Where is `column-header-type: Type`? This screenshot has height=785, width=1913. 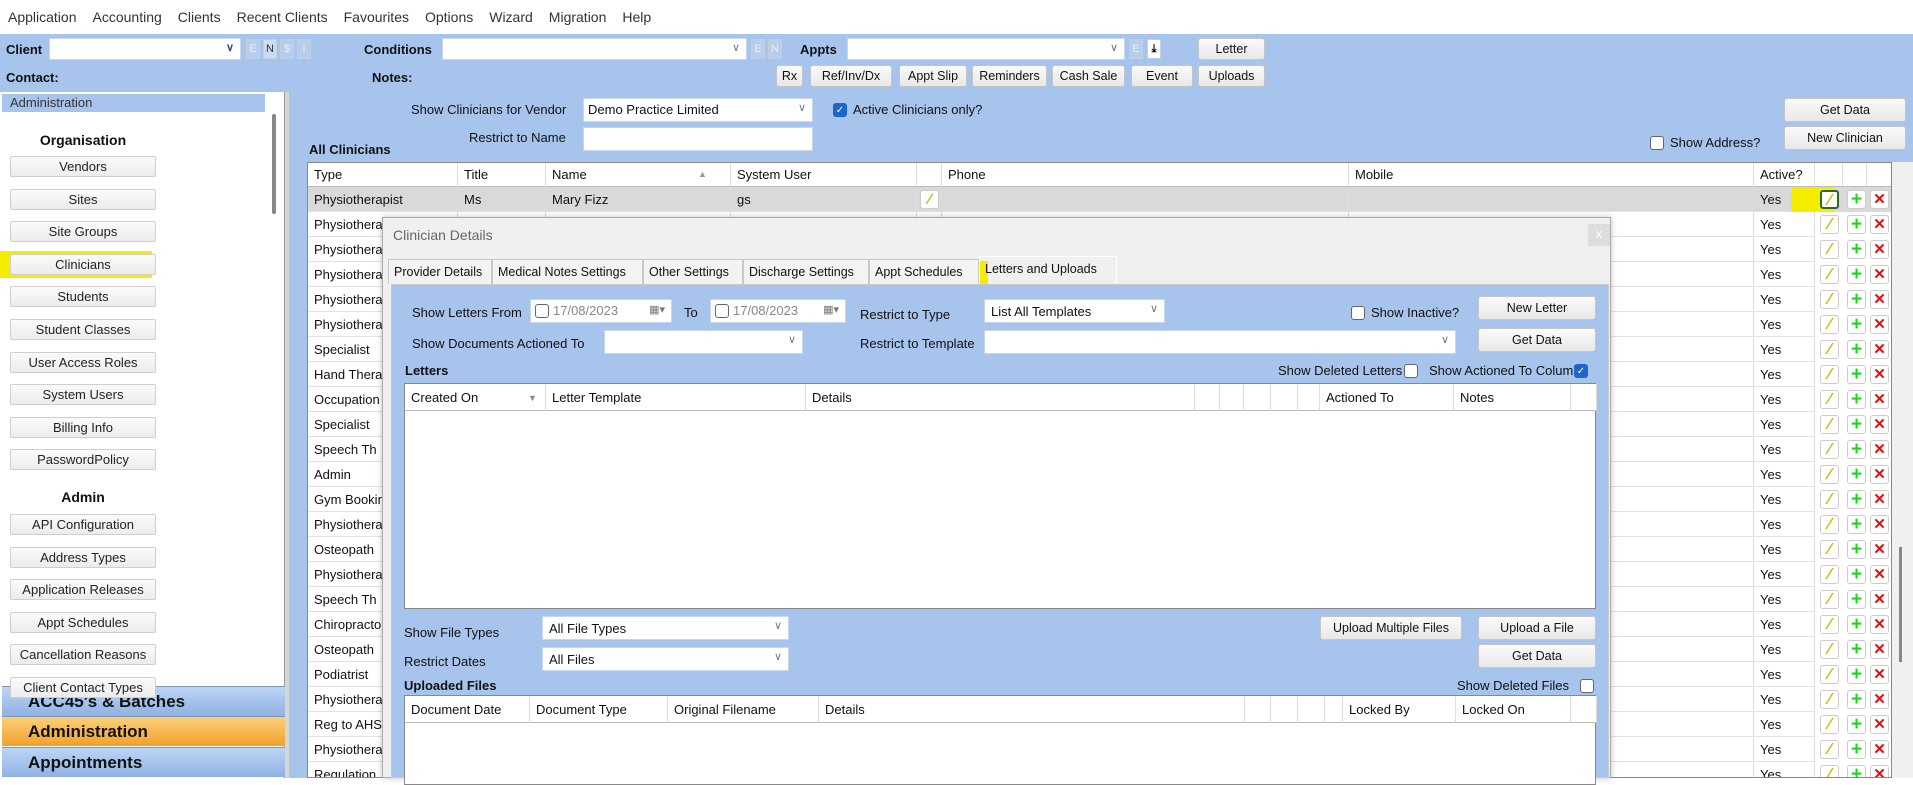
column-header-type: Type is located at coordinates (383, 175).